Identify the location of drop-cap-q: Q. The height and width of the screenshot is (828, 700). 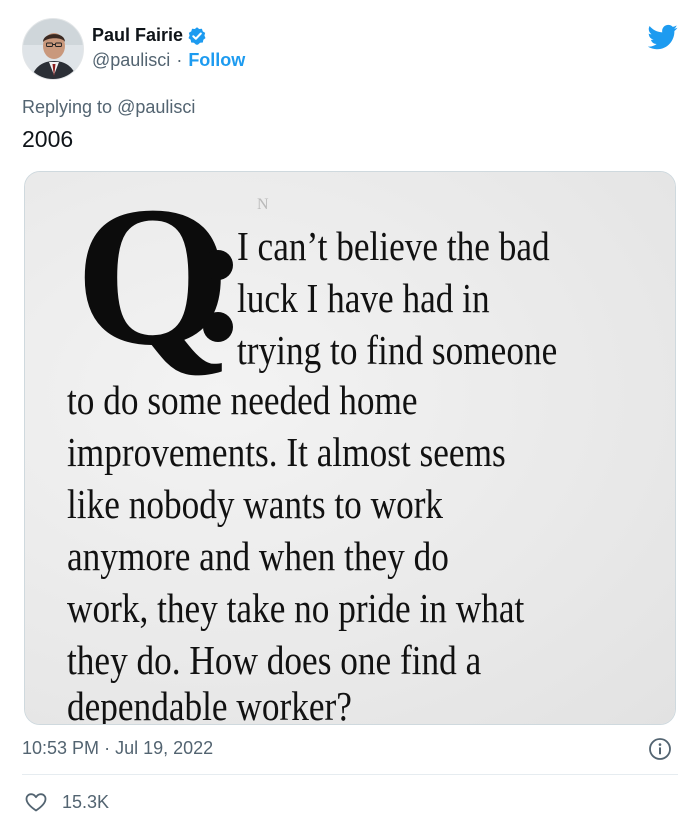
(153, 279).